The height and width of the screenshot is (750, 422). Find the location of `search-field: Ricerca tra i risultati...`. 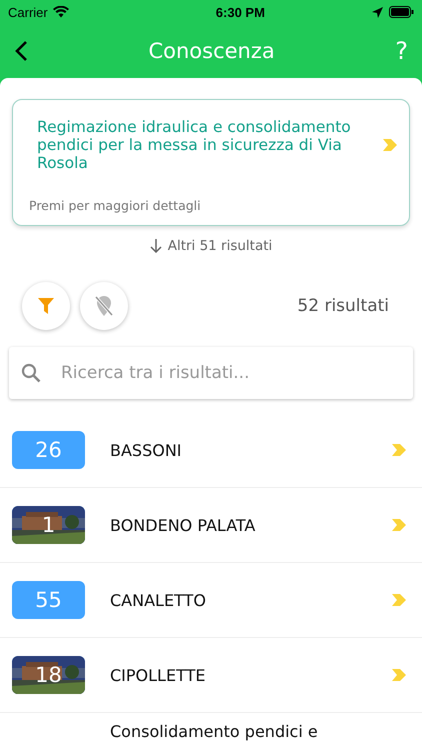

search-field: Ricerca tra i risultati... is located at coordinates (230, 373).